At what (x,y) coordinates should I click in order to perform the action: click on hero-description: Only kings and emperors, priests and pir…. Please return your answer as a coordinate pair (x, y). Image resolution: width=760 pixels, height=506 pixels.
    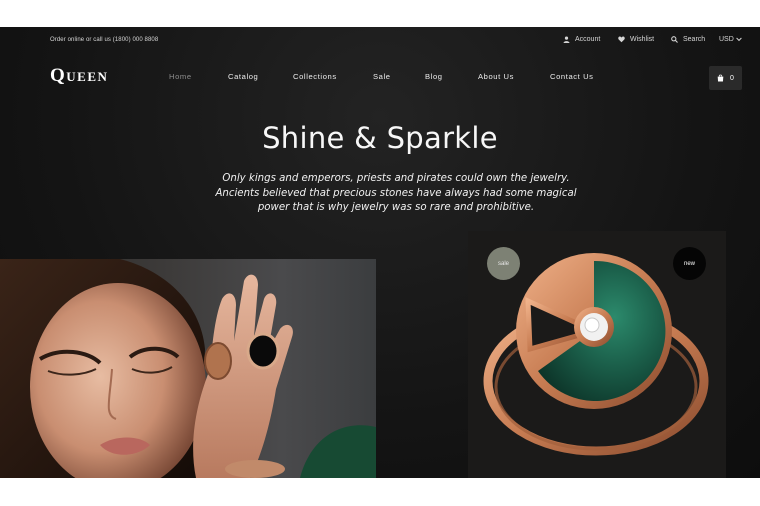
    Looking at the image, I should click on (396, 193).